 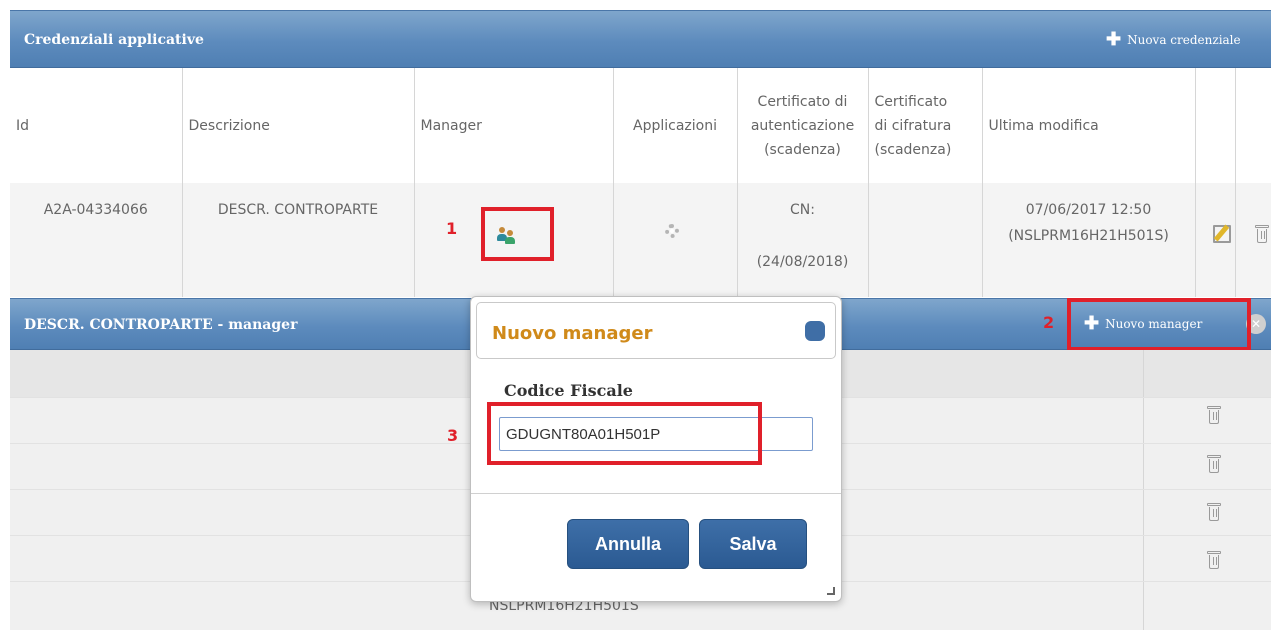 What do you see at coordinates (452, 228) in the screenshot?
I see `step-1-label: 1` at bounding box center [452, 228].